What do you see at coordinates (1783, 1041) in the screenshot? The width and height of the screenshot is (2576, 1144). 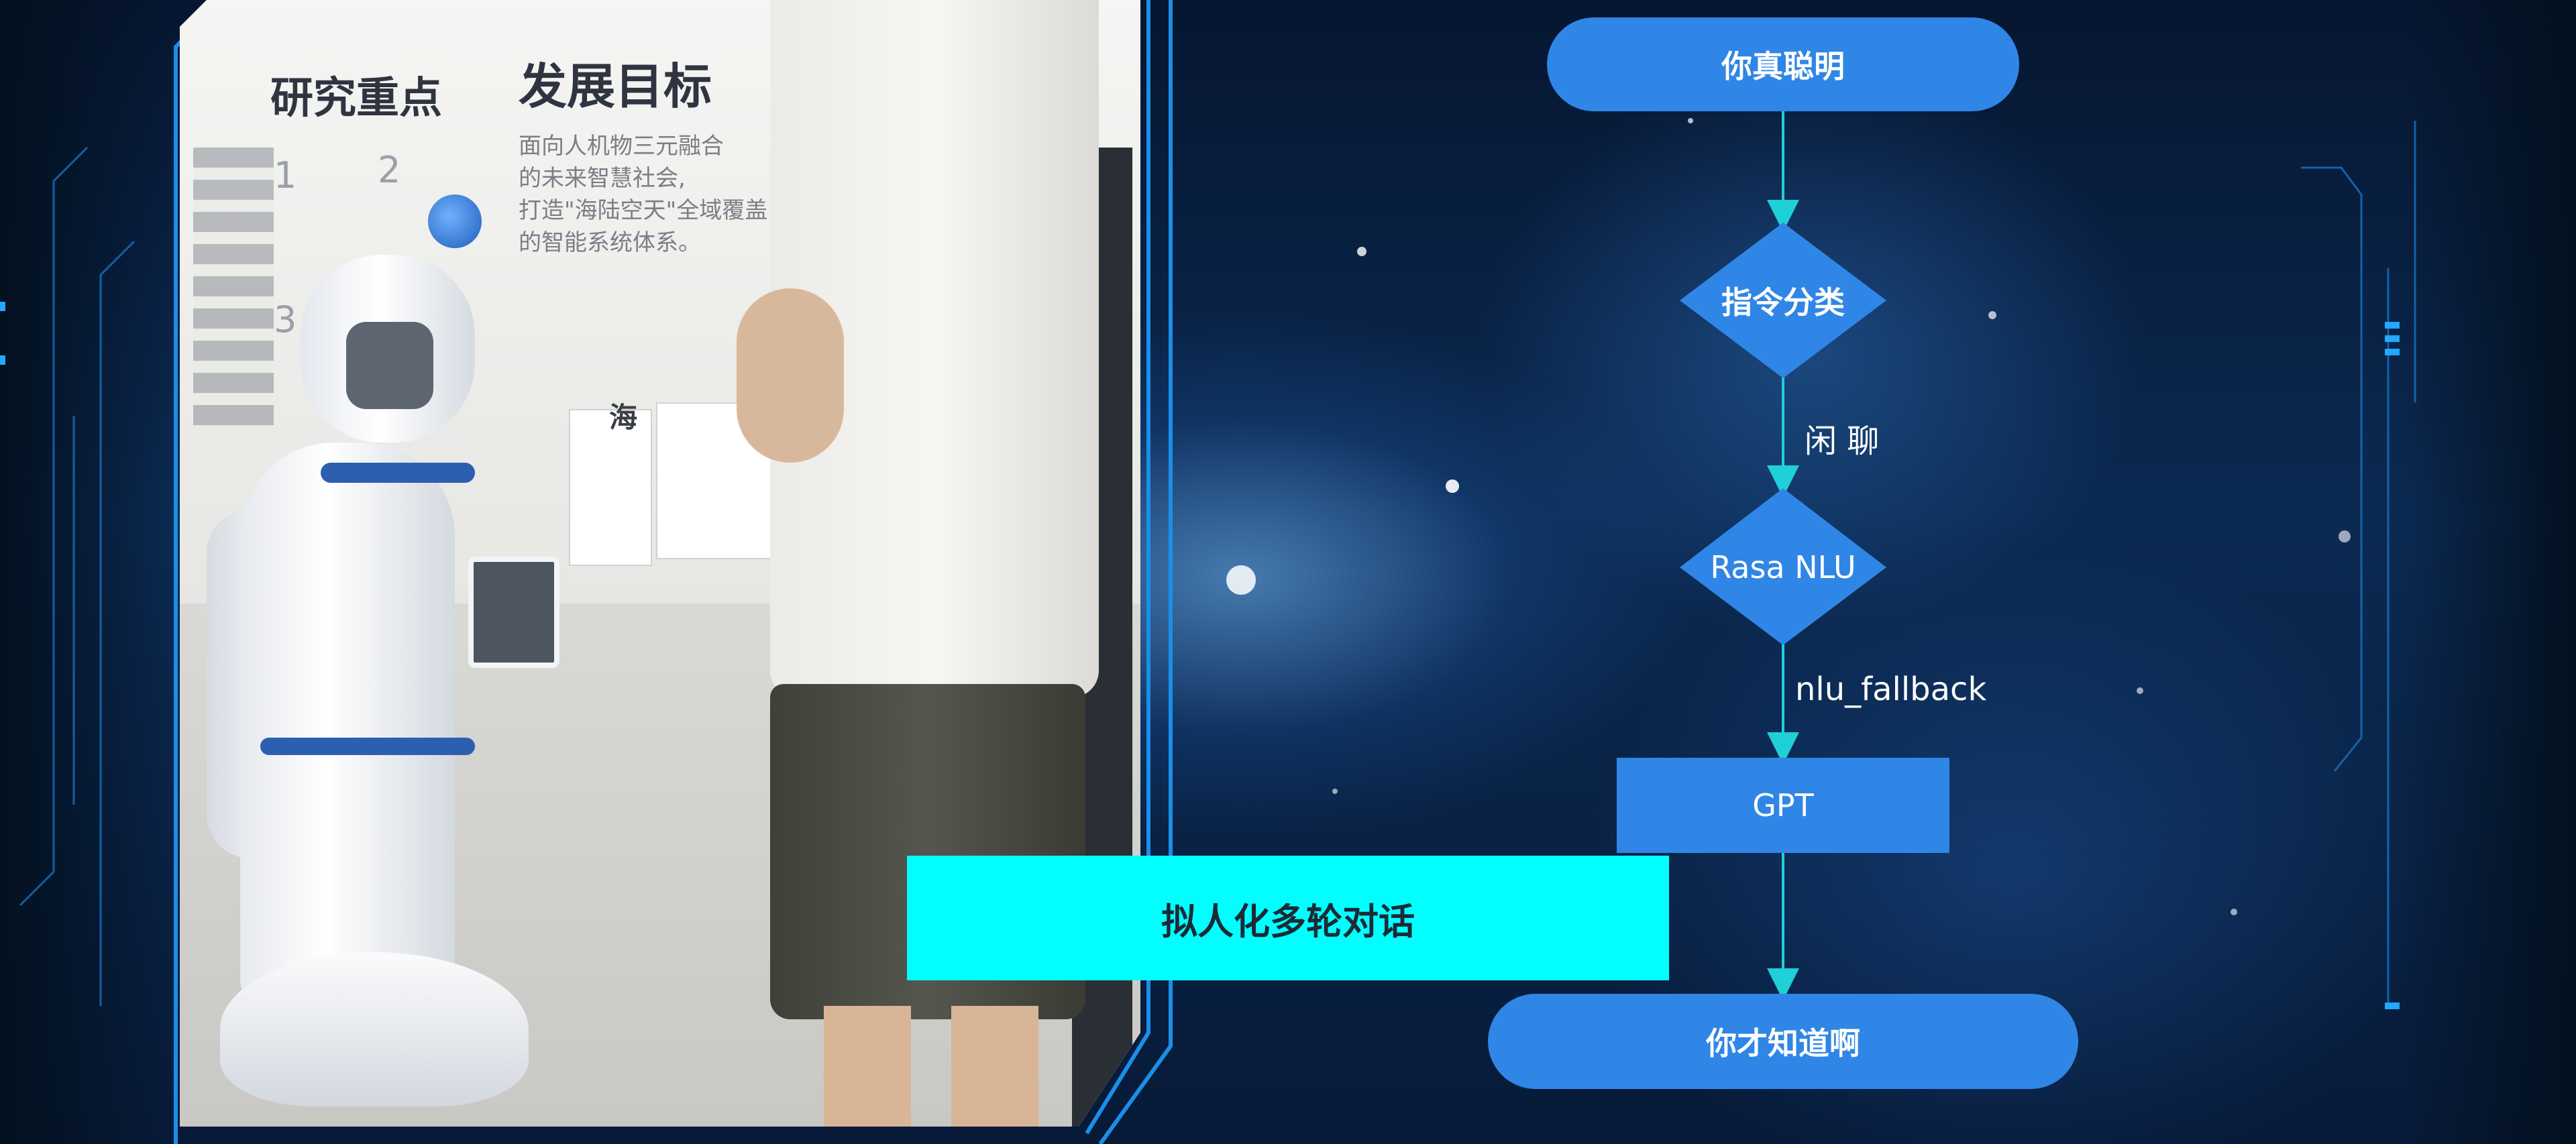 I see `end-node: 你才知道啊` at bounding box center [1783, 1041].